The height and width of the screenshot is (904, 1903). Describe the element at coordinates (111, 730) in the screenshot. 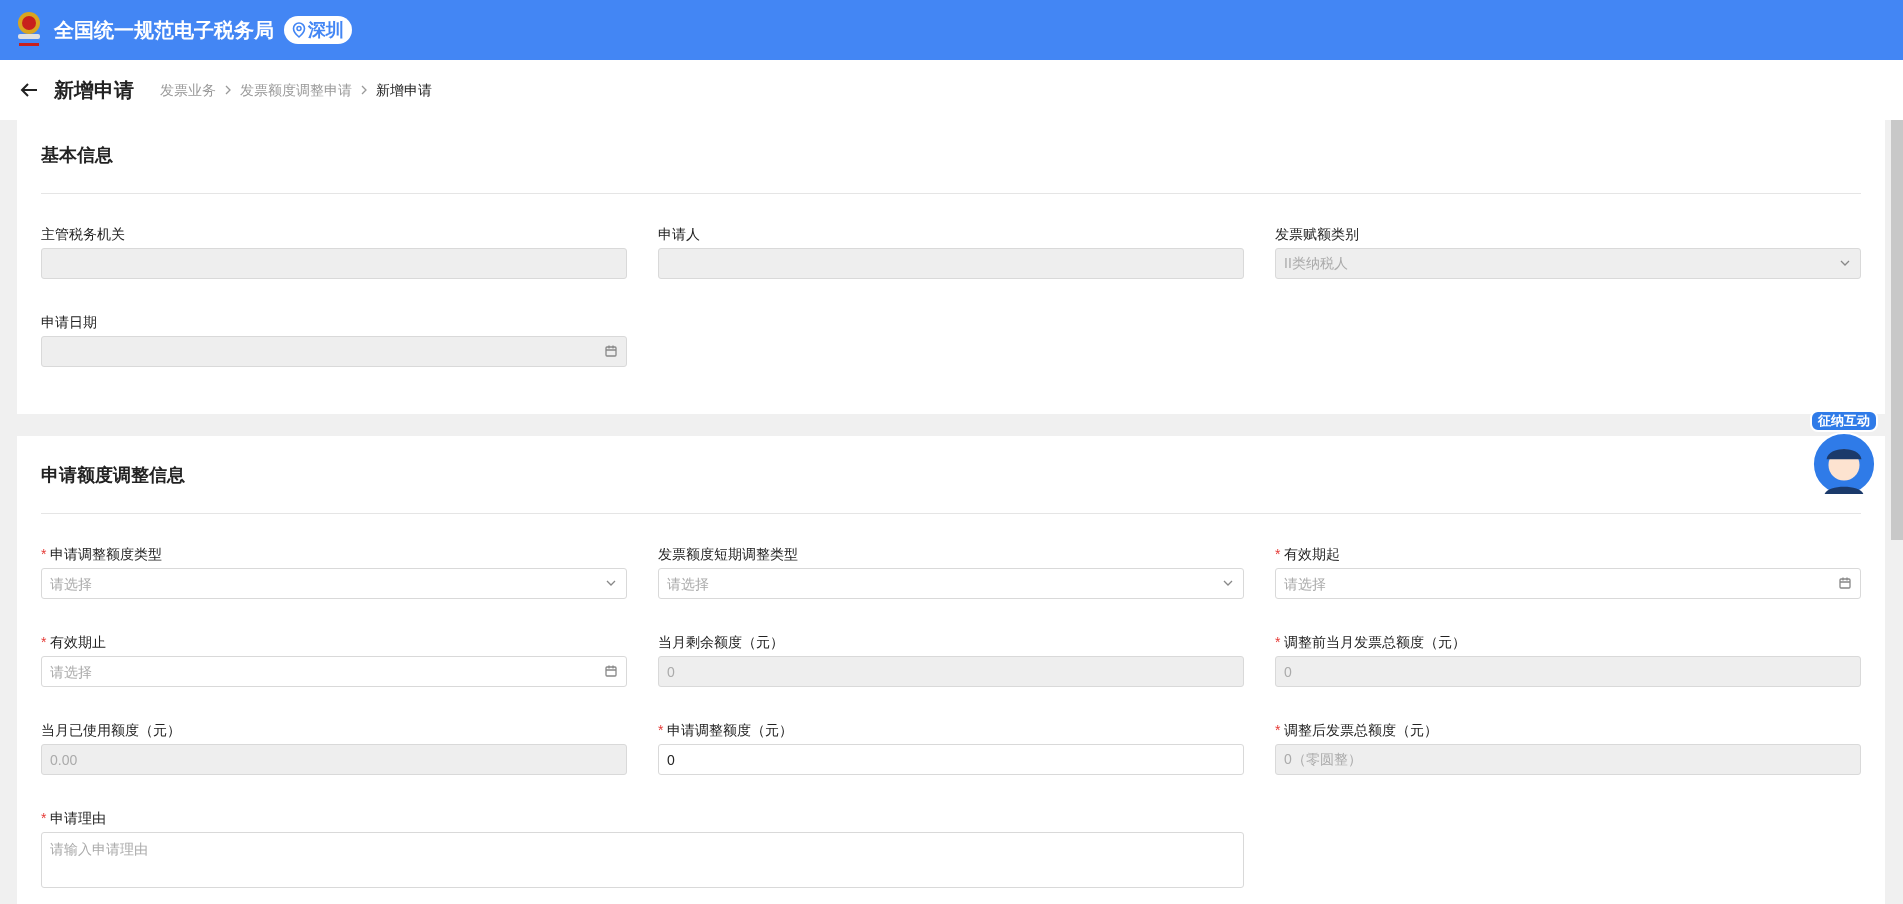

I see `field-label: 当月已使用额度（元）` at that location.